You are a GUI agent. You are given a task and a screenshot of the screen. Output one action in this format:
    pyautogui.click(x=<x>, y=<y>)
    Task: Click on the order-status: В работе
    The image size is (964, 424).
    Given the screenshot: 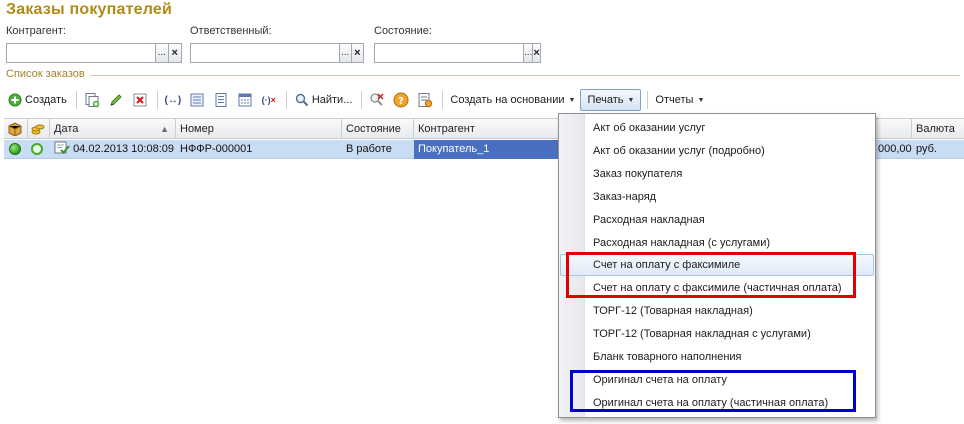 What is the action you would take?
    pyautogui.click(x=369, y=149)
    